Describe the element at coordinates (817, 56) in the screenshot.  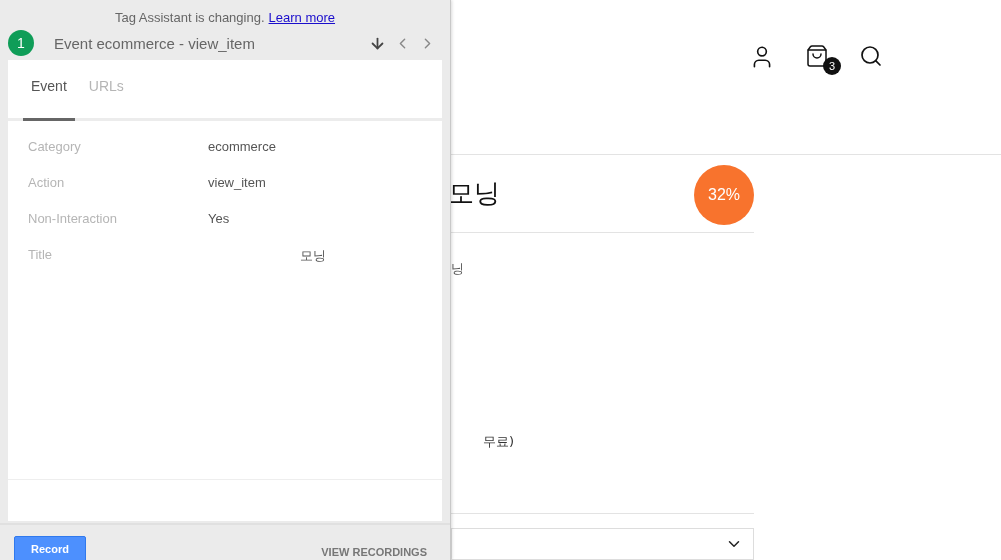
I see `shopping-bag-icon` at that location.